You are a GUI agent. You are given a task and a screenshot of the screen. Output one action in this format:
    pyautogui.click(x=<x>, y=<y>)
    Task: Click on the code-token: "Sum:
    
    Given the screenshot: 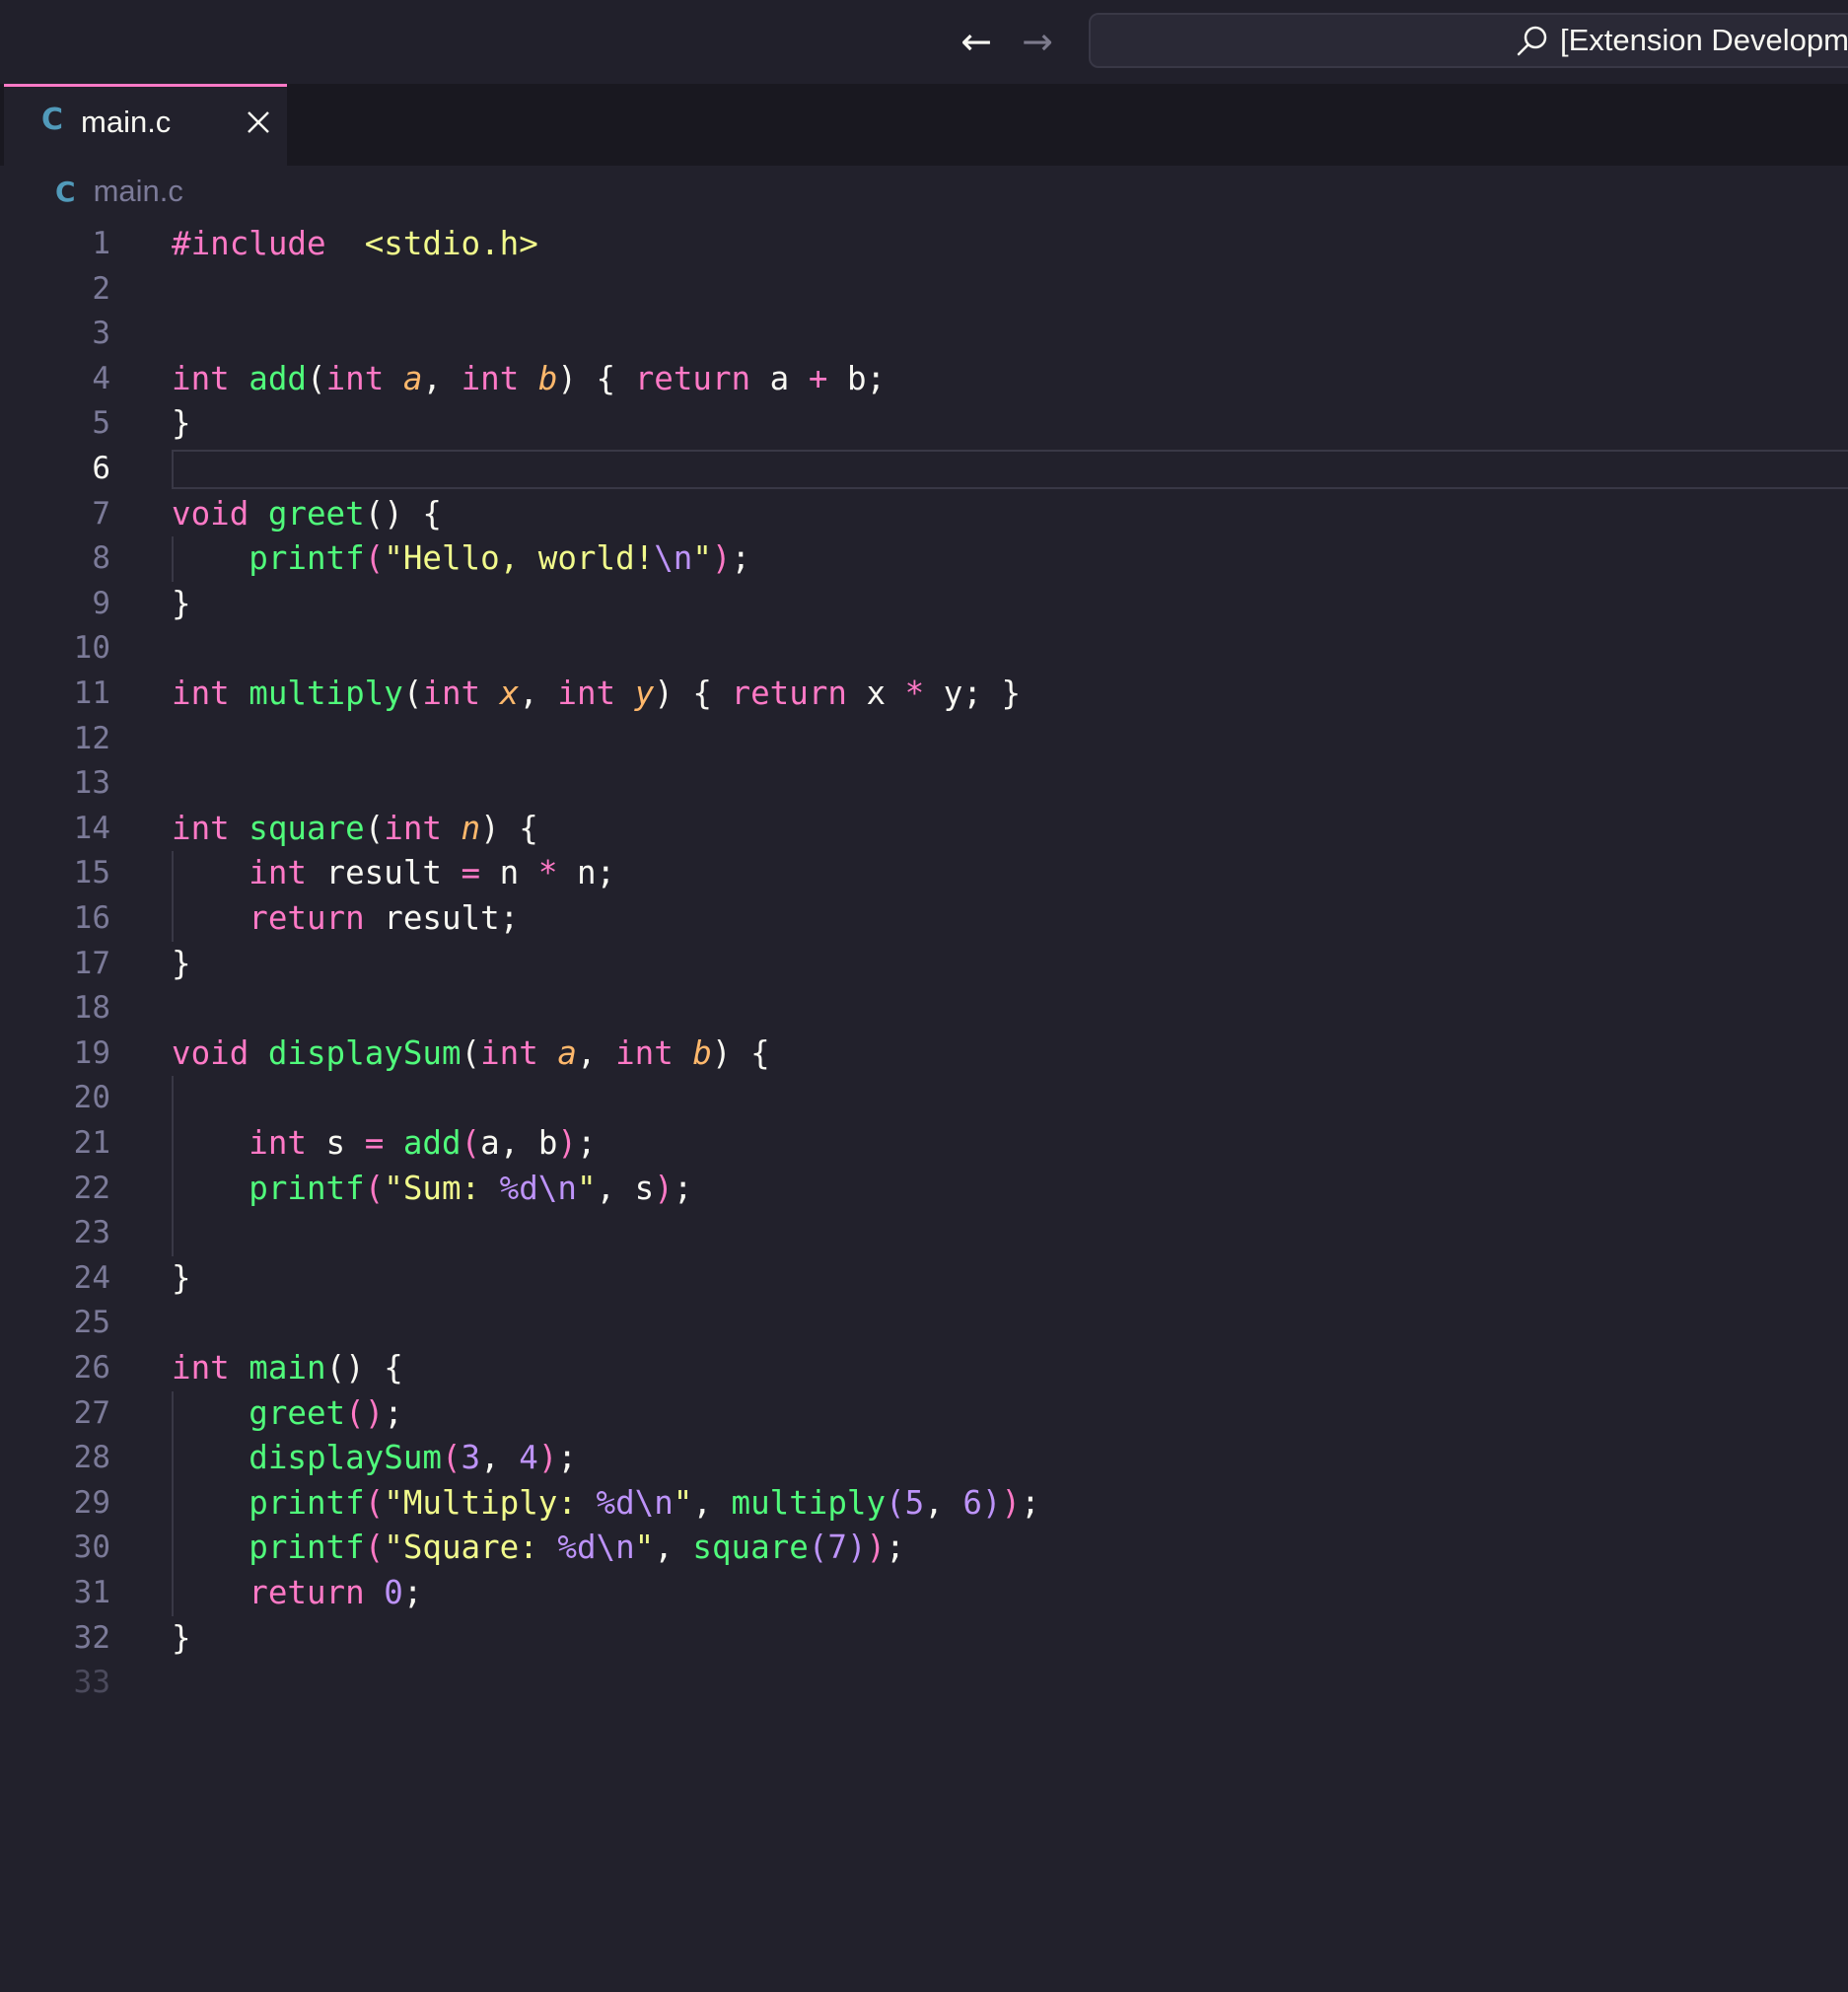 What is the action you would take?
    pyautogui.click(x=442, y=1188)
    